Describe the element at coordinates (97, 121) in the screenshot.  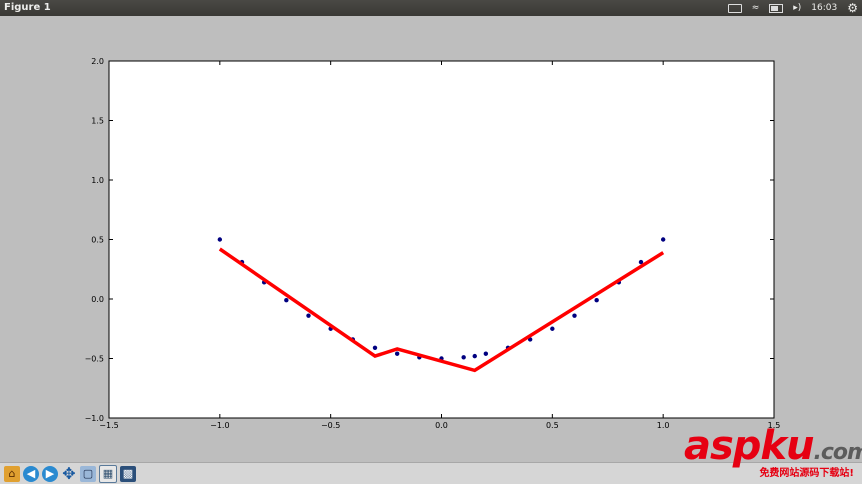
I see `y-tick-label: 1.5` at that location.